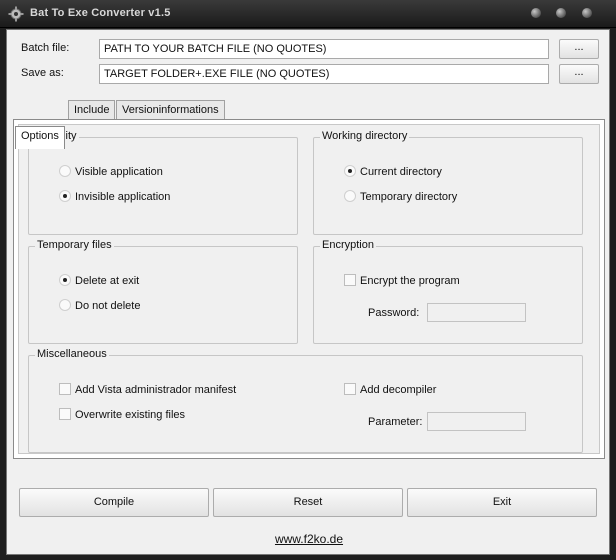  Describe the element at coordinates (16, 14) in the screenshot. I see `gear-icon` at that location.